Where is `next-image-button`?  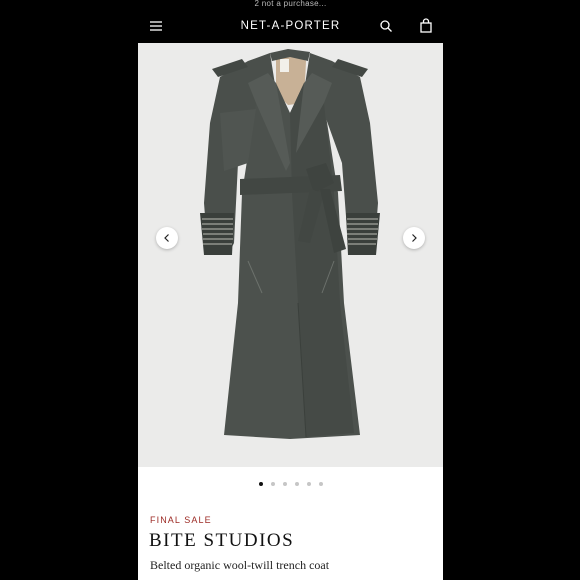
next-image-button is located at coordinates (414, 238).